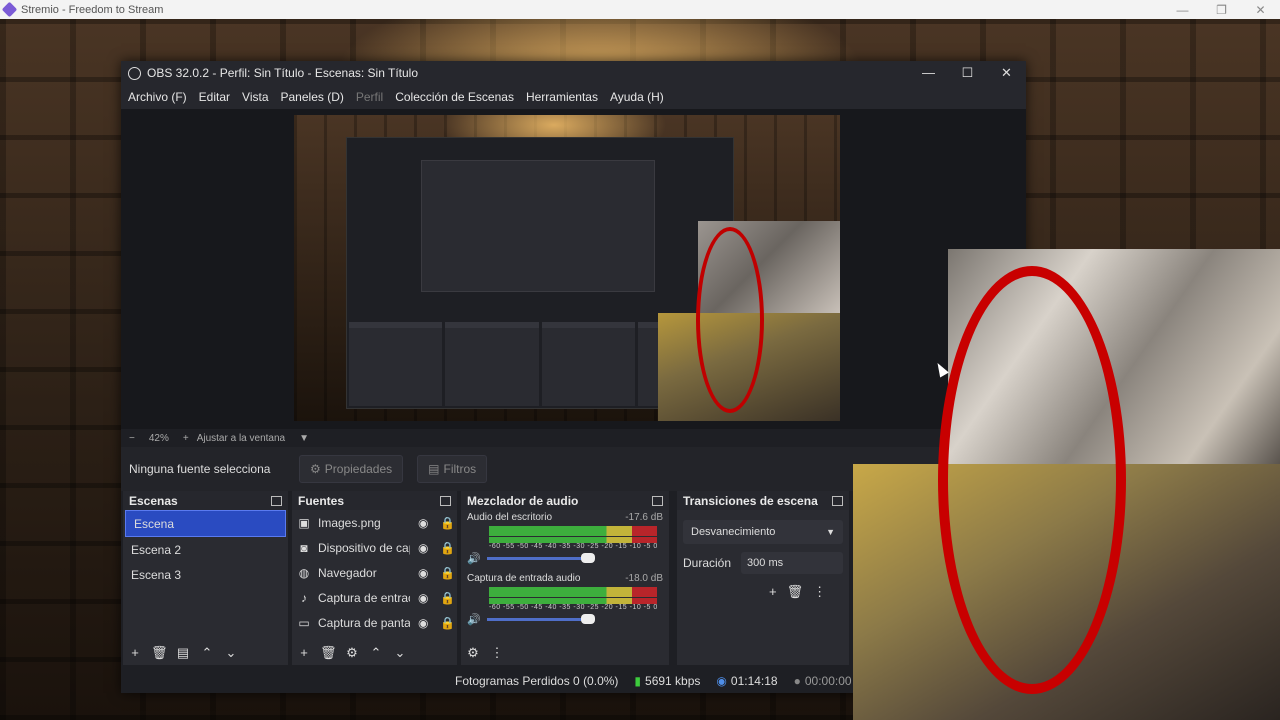 The image size is (1280, 720). What do you see at coordinates (304, 572) in the screenshot?
I see `globe-icon: ◍` at bounding box center [304, 572].